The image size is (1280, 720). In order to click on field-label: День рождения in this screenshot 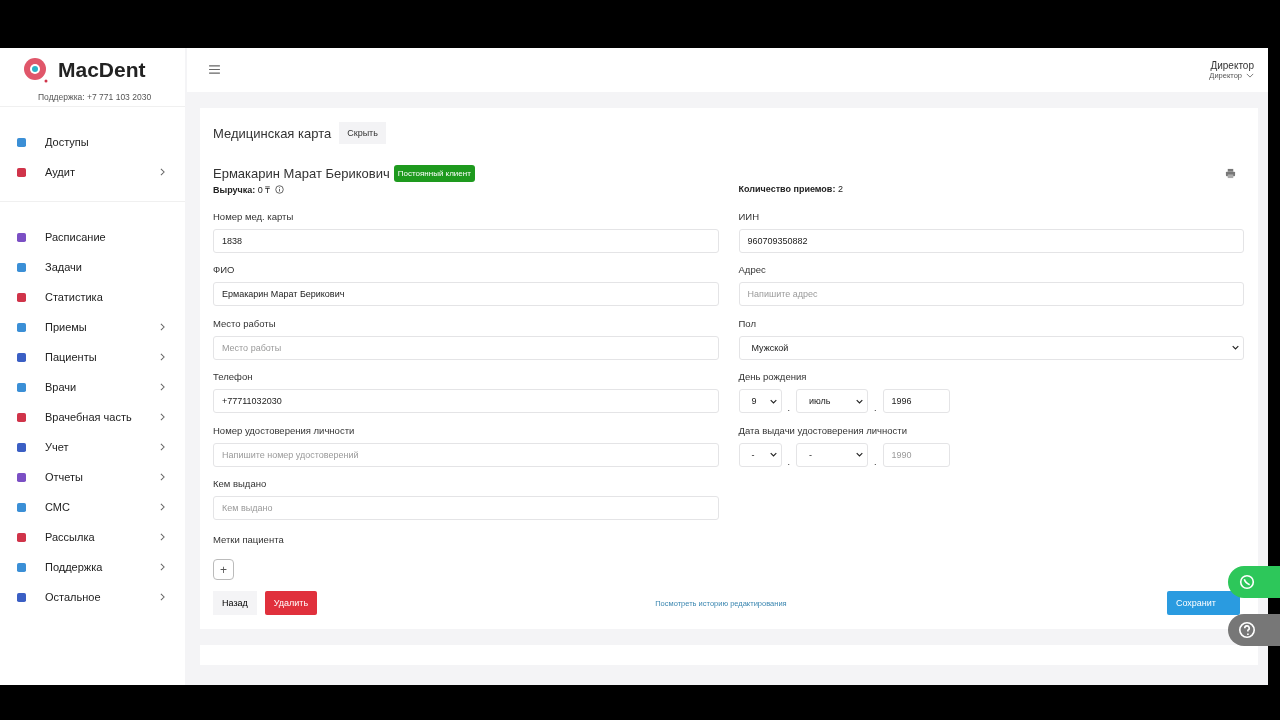, I will do `click(773, 377)`.